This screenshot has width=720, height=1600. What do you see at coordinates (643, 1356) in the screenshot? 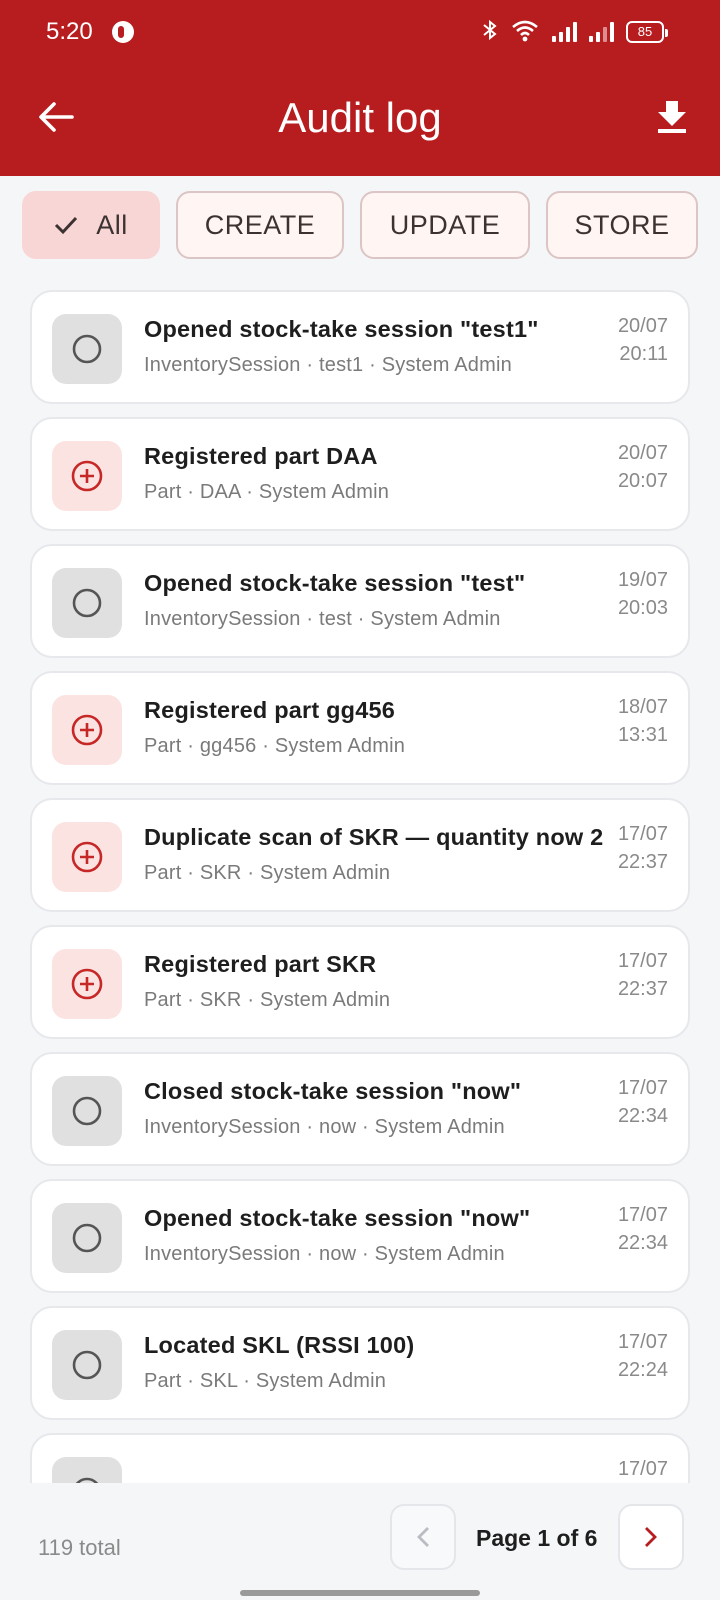
I see `entry-timestamp: 17/07 22:24` at bounding box center [643, 1356].